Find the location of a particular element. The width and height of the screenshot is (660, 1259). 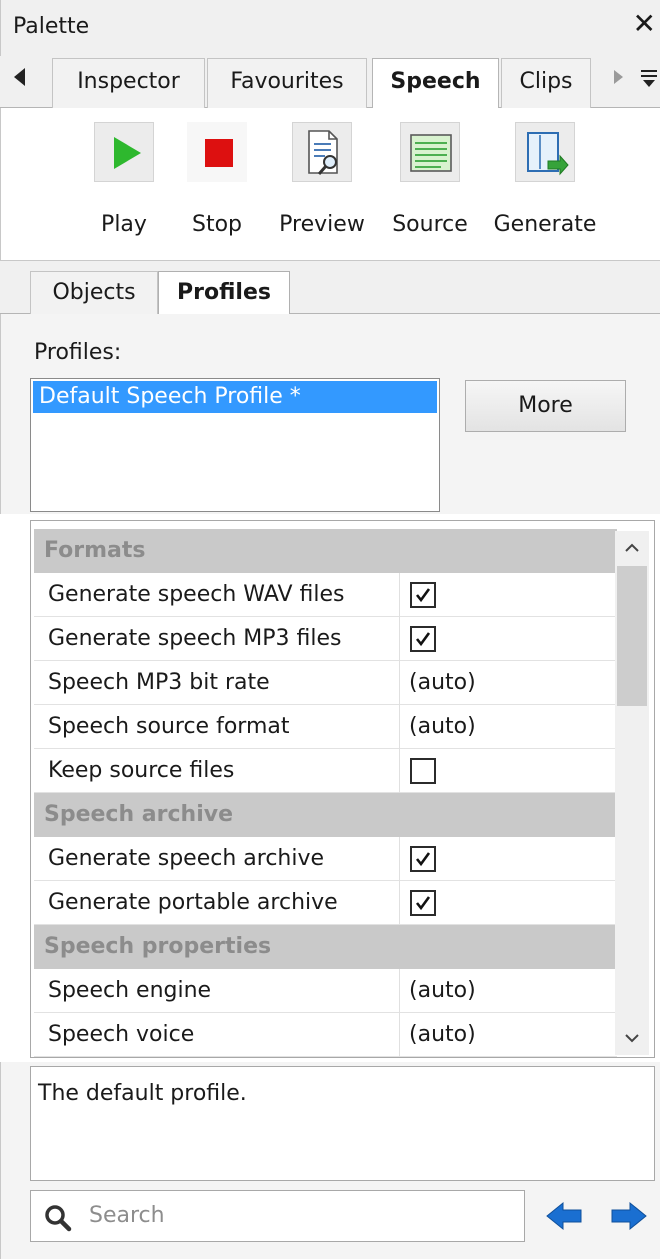

preview-button: Preview is located at coordinates (322, 187).